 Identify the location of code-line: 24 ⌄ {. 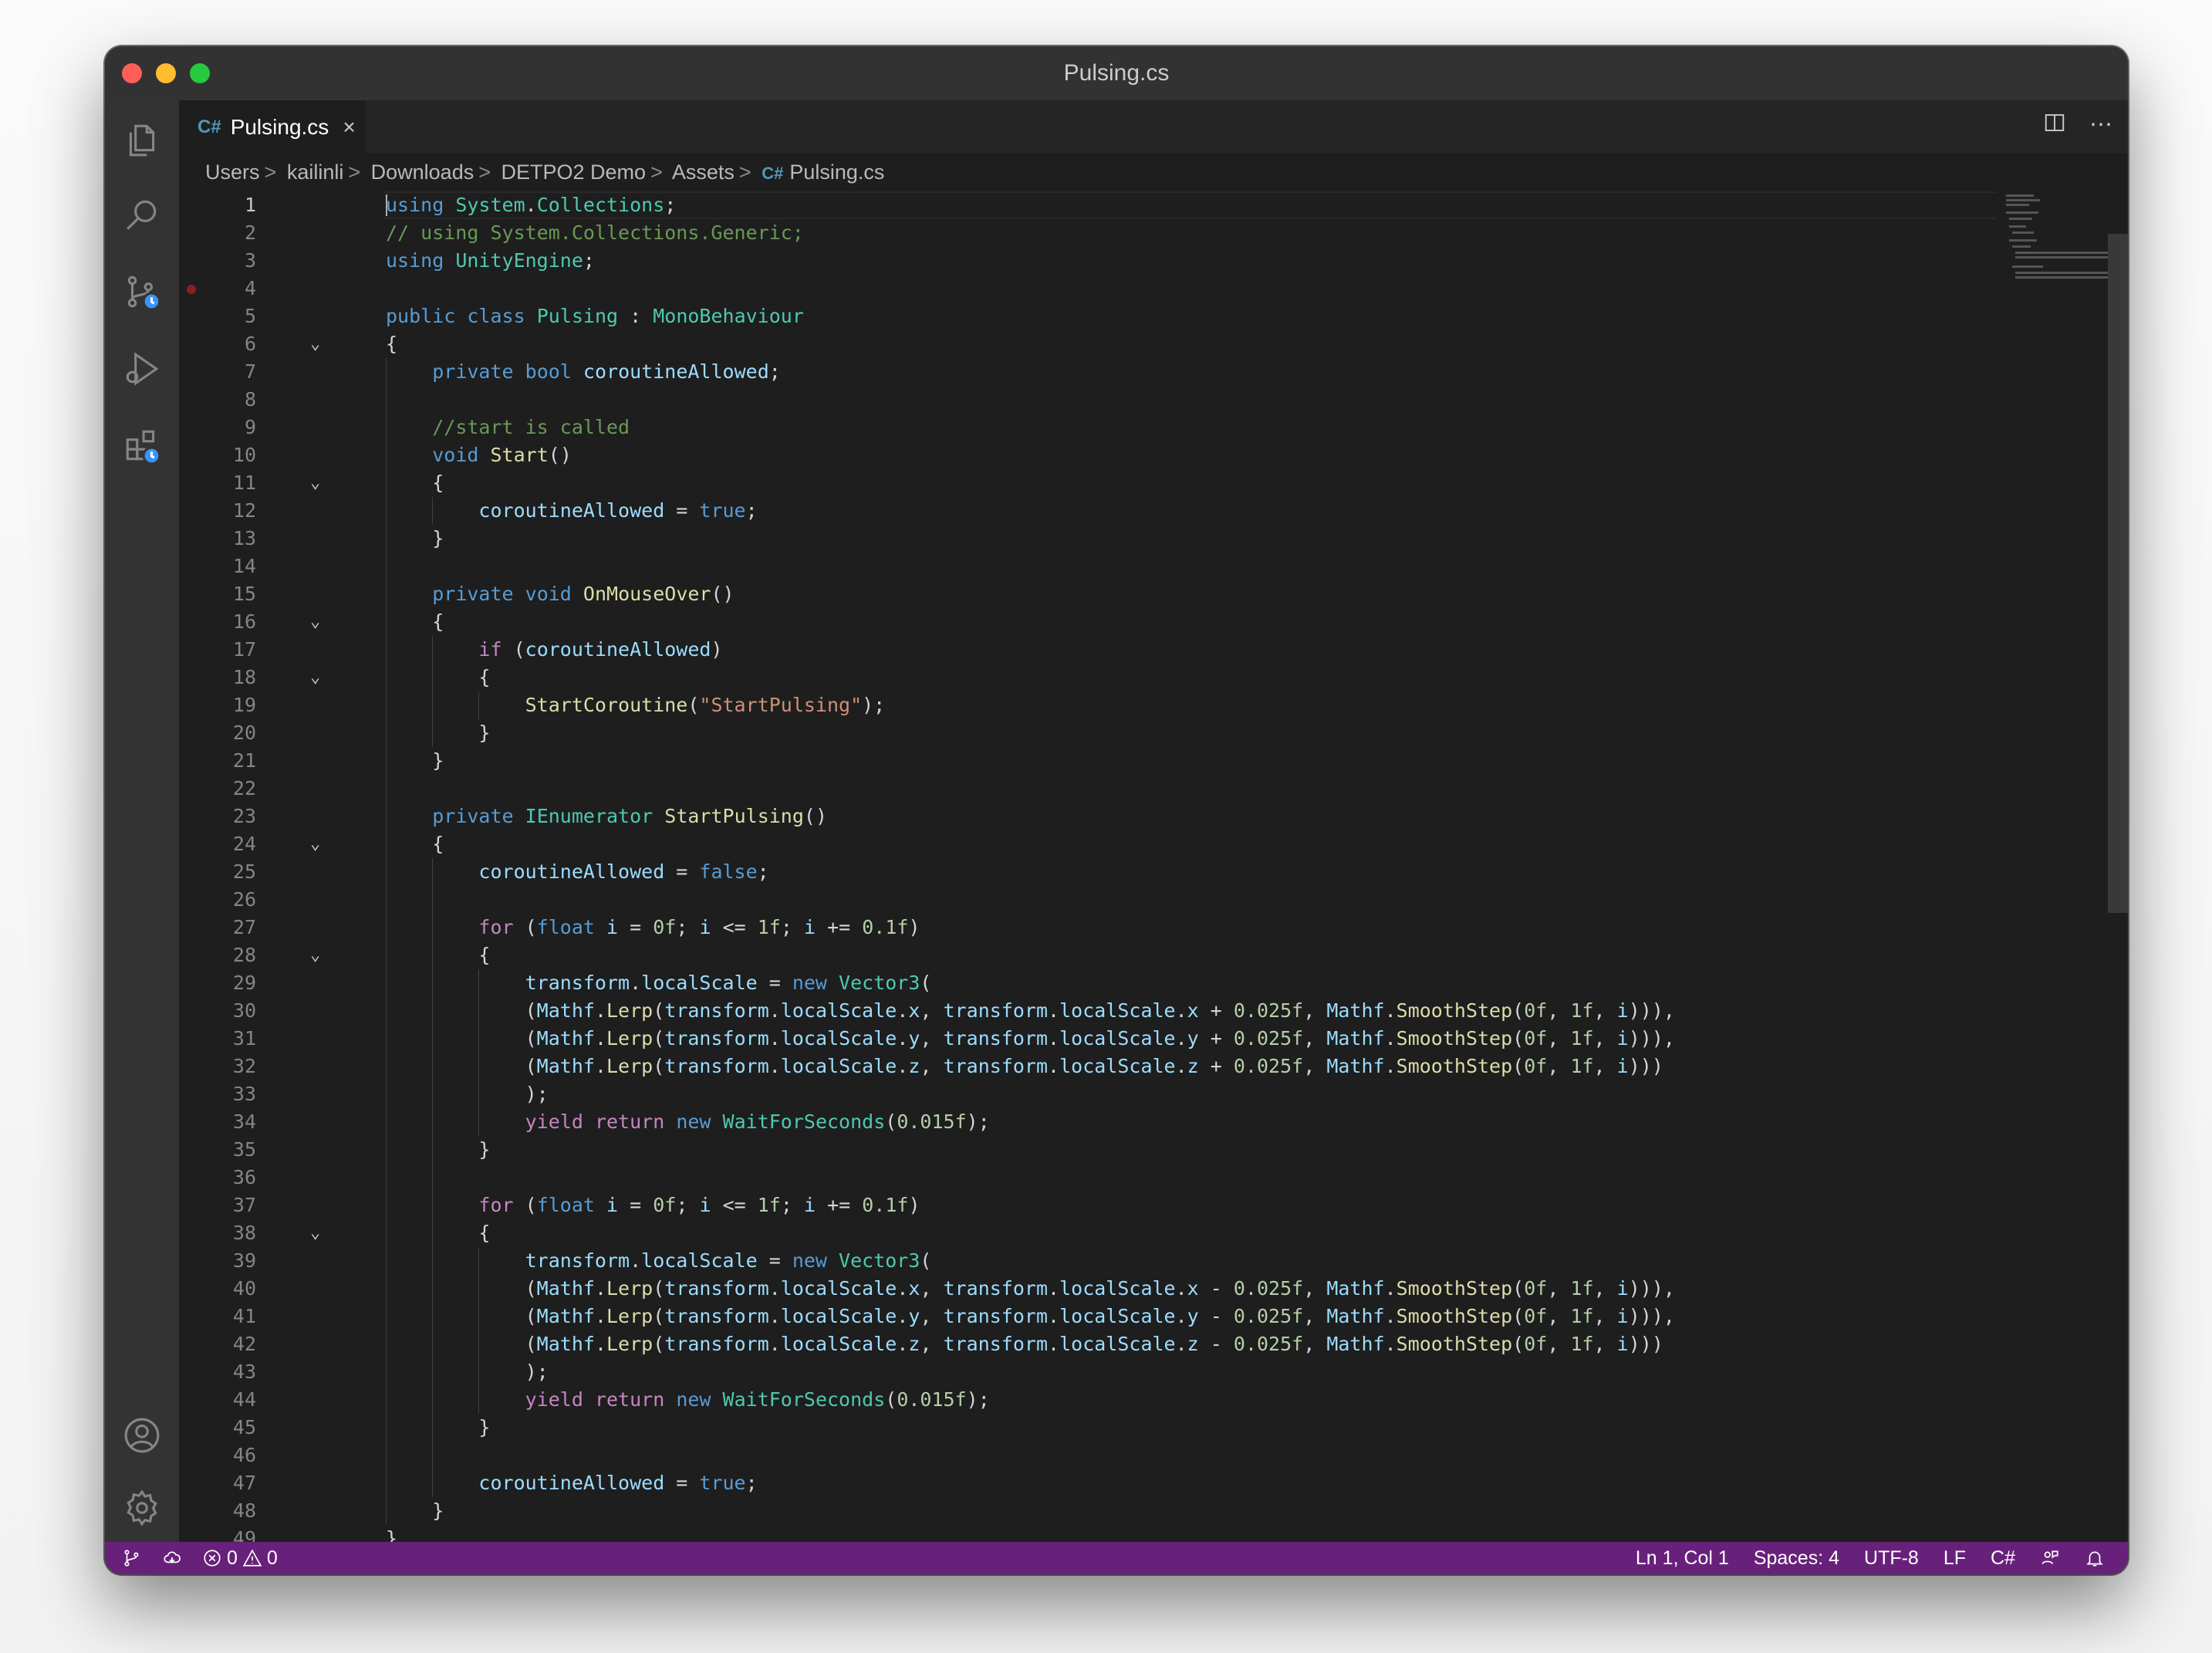
(1153, 844).